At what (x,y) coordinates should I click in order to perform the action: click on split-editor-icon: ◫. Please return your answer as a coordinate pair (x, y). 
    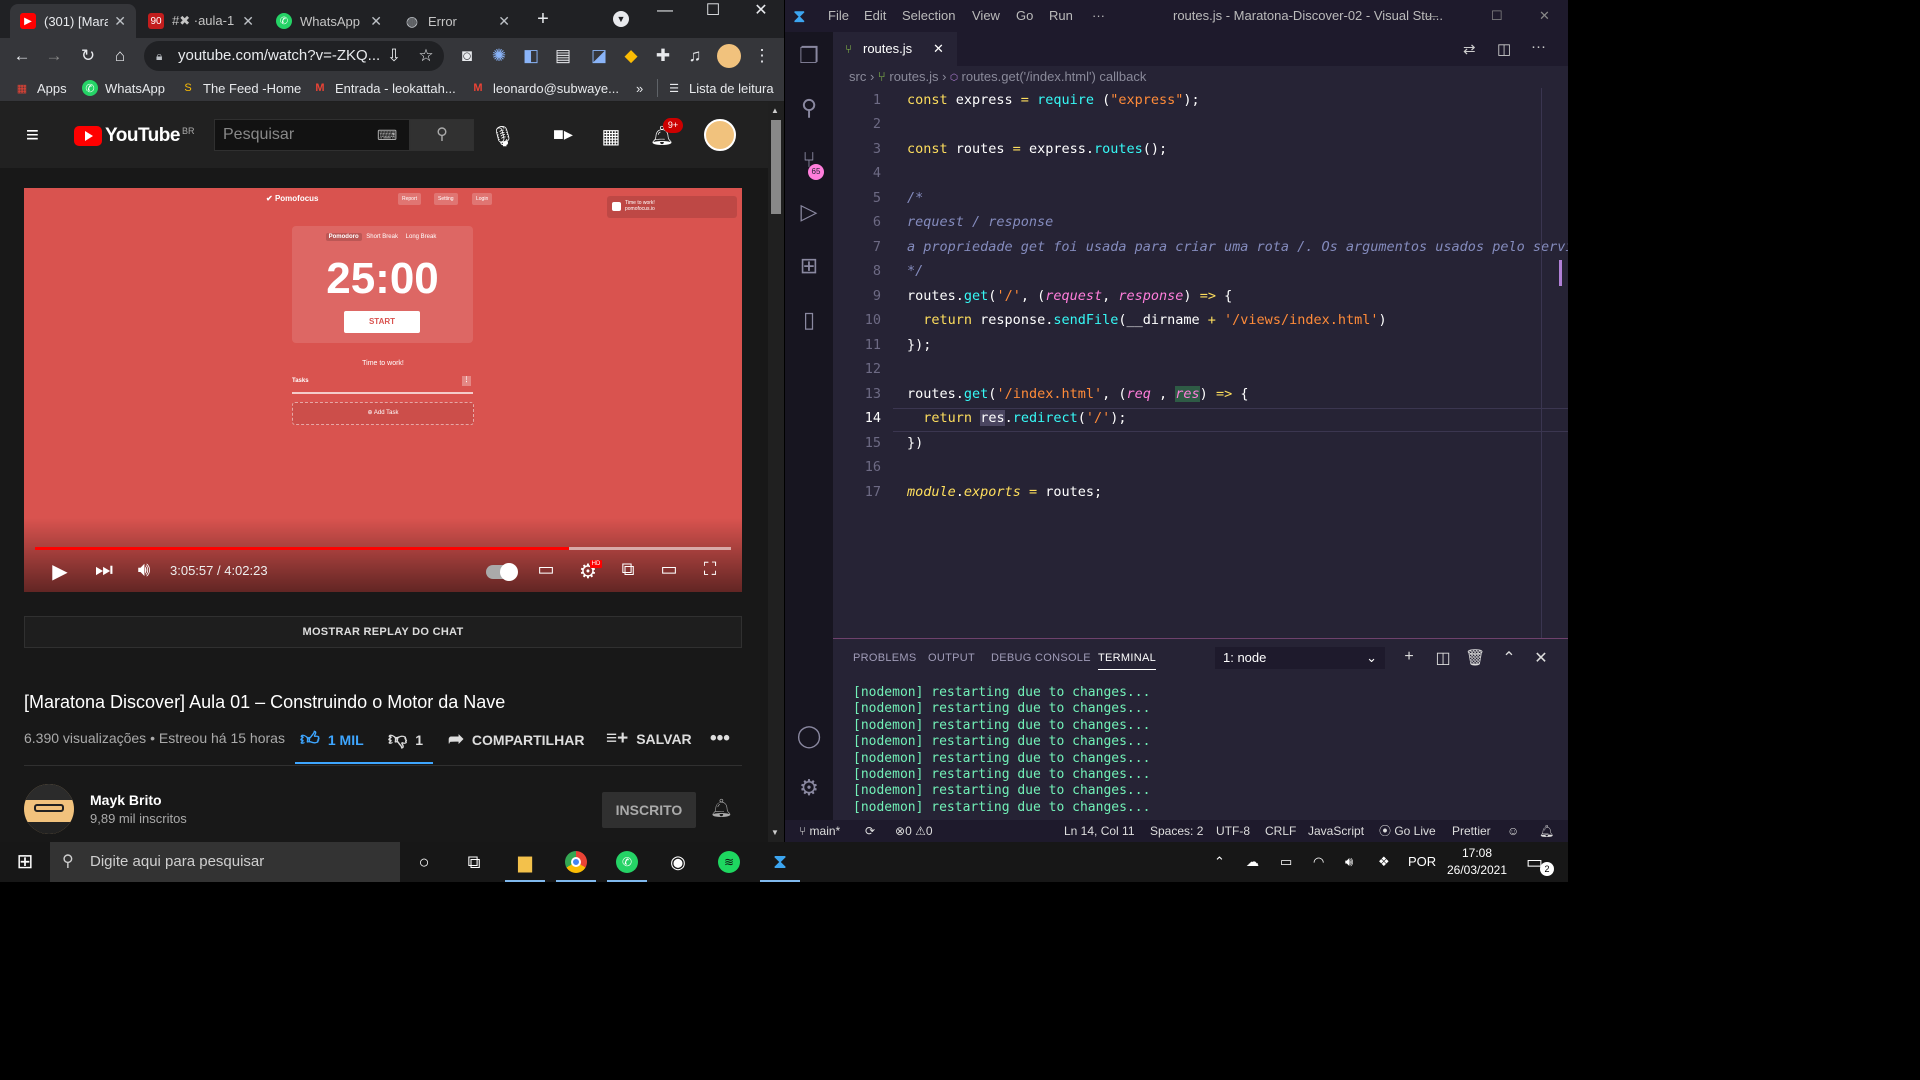
    Looking at the image, I should click on (1504, 49).